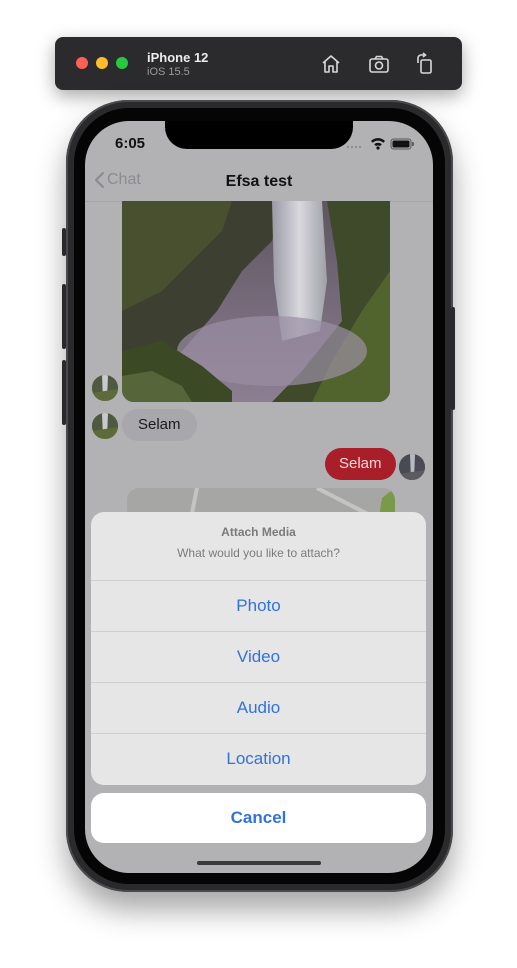  What do you see at coordinates (258, 532) in the screenshot?
I see `action-sheet-title: Attach Media` at bounding box center [258, 532].